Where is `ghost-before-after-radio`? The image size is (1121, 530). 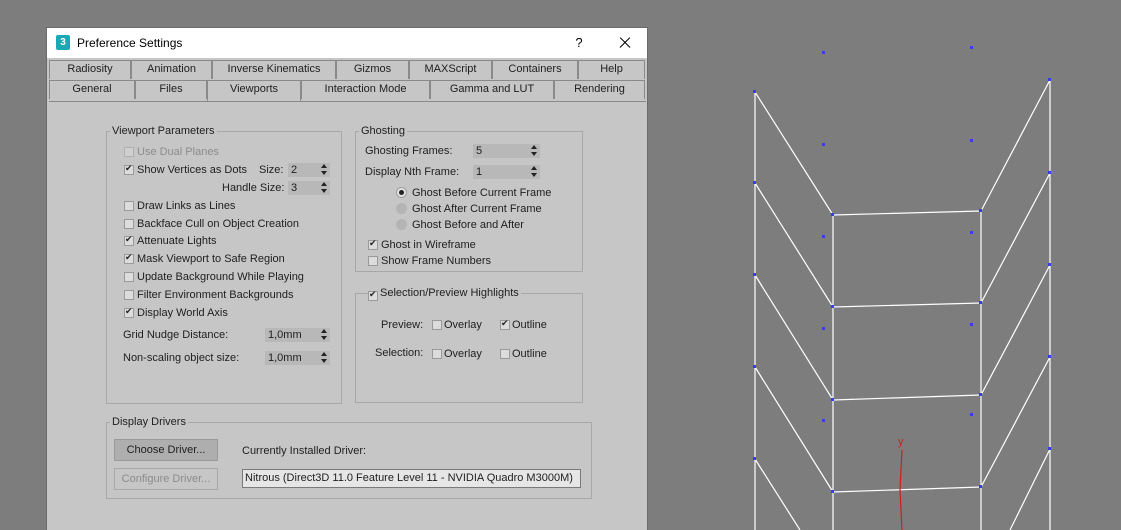 ghost-before-after-radio is located at coordinates (401, 224).